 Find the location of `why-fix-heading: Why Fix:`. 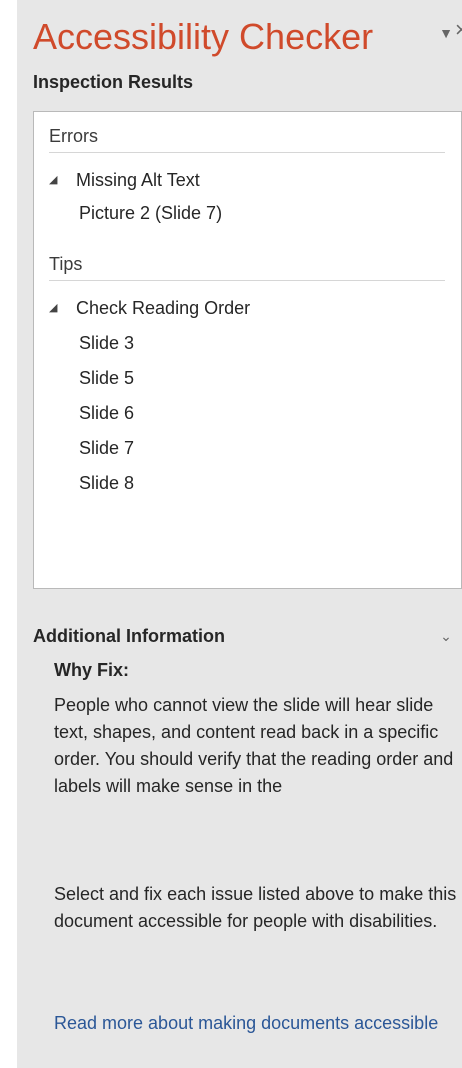

why-fix-heading: Why Fix: is located at coordinates (91, 670).